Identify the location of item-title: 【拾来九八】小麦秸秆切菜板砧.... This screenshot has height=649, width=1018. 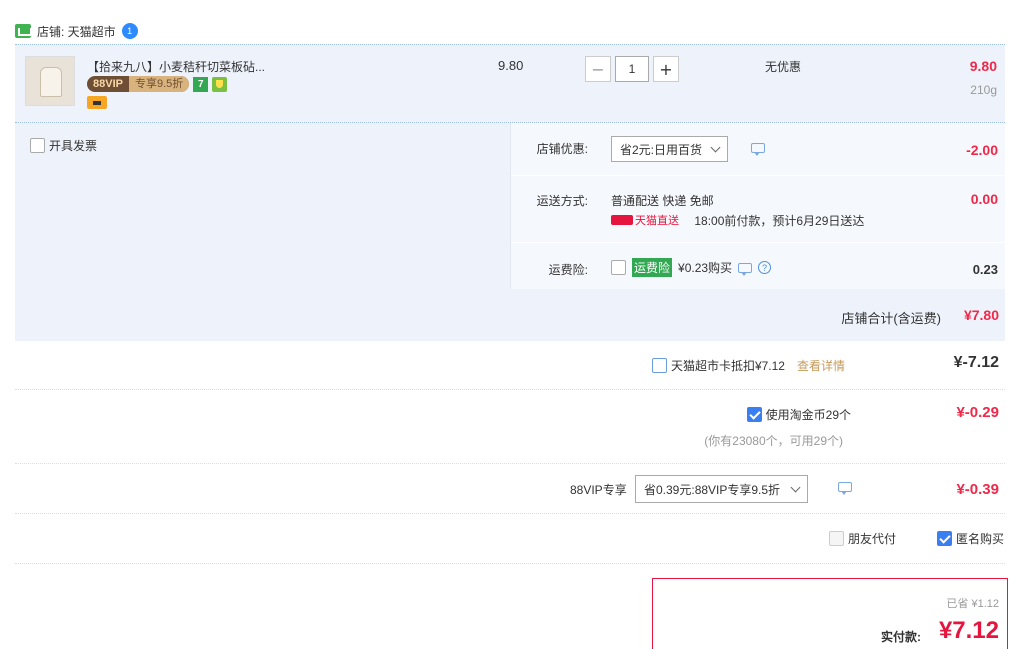
(176, 66).